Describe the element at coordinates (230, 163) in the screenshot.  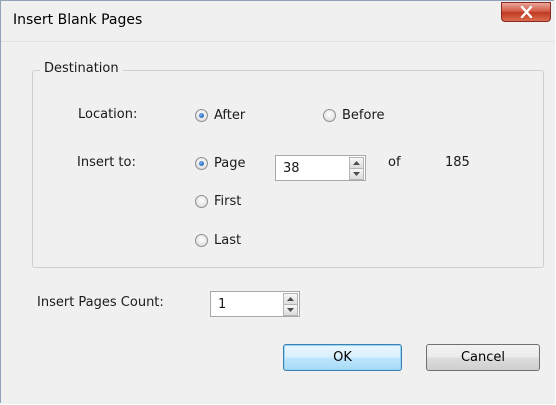
I see `insert-to-page-label: Page` at that location.